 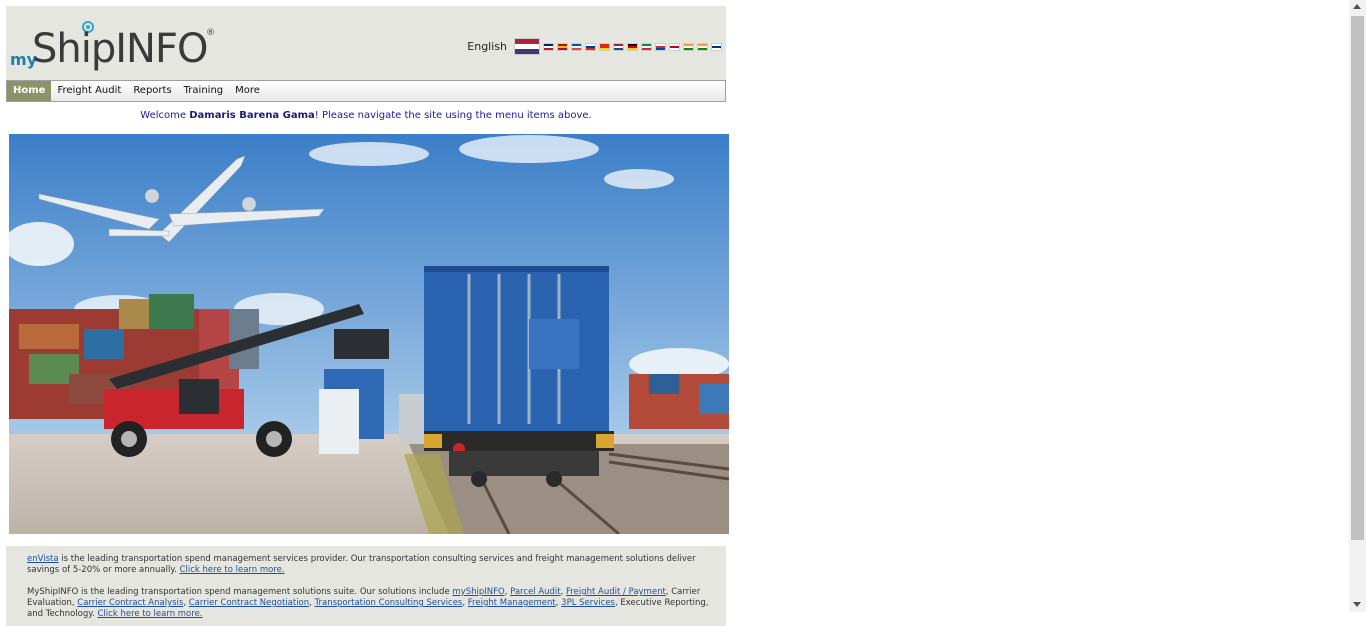 I want to click on parcel-audit-link: Parcel Audit, so click(x=535, y=592).